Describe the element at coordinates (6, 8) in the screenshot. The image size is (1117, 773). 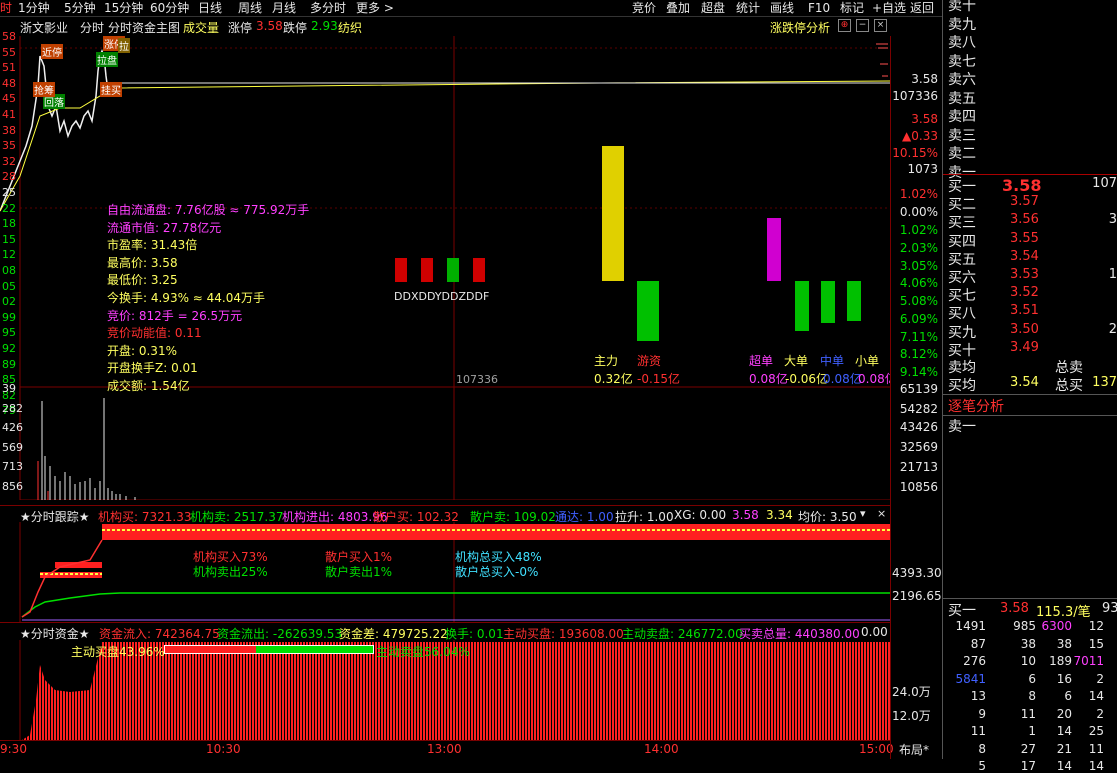
I see `tab-0: 时` at that location.